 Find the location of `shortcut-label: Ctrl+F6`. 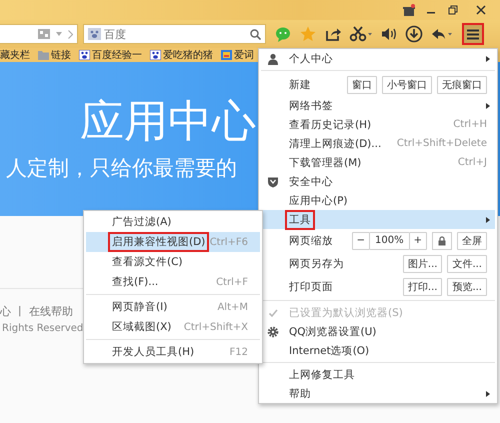

shortcut-label: Ctrl+F6 is located at coordinates (229, 242).